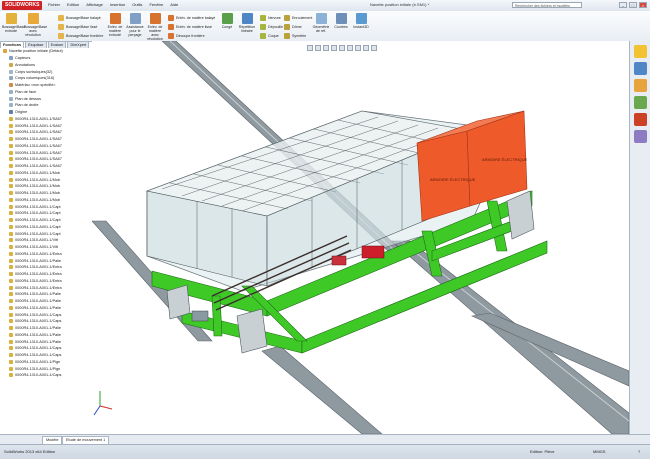 Image resolution: width=650 pixels, height=459 pixels. I want to click on tab-features: Fonctions, so click(12, 44).